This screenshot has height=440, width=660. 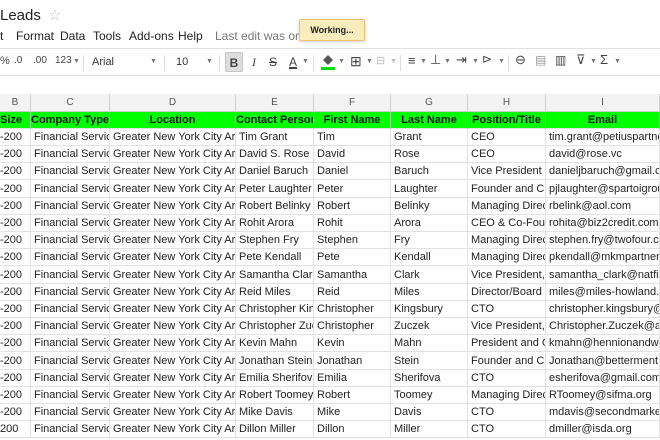 I want to click on cell-last-name: Toomey, so click(x=429, y=395).